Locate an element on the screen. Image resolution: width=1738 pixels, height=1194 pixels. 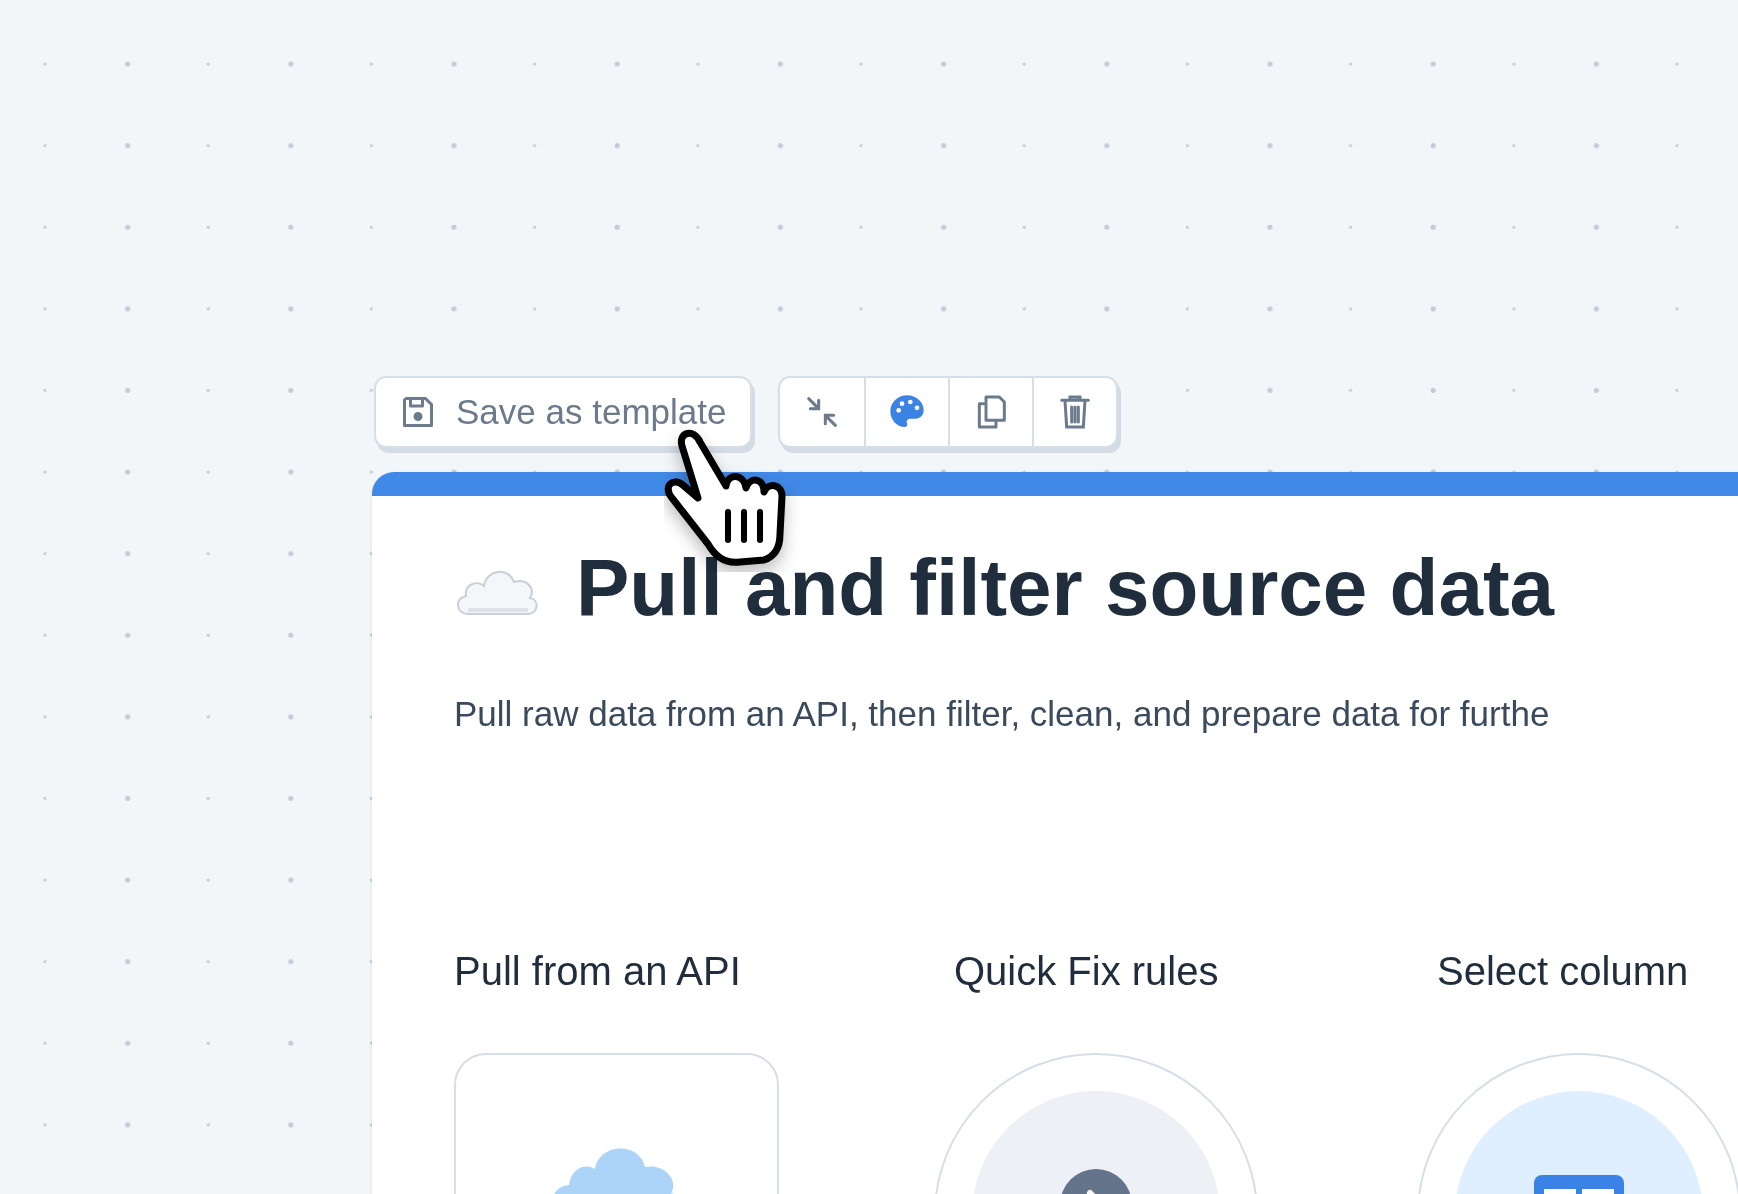
step-label: Pull from an API is located at coordinates (597, 971).